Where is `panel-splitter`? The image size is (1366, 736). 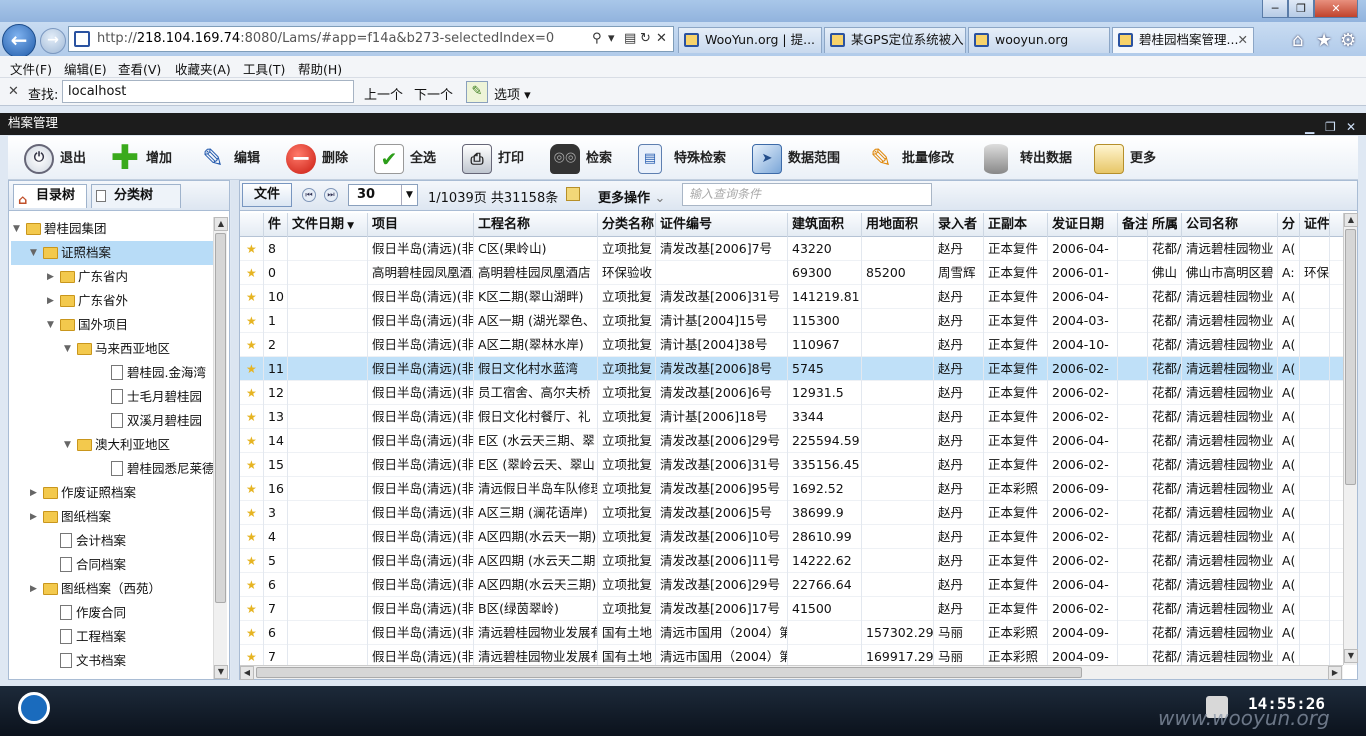
panel-splitter is located at coordinates (235, 430).